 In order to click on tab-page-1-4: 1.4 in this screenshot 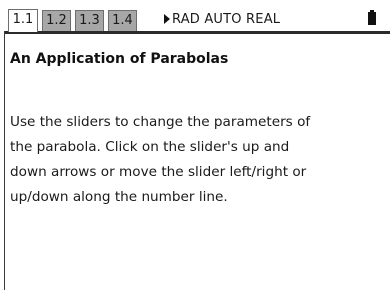, I will do `click(122, 20)`.